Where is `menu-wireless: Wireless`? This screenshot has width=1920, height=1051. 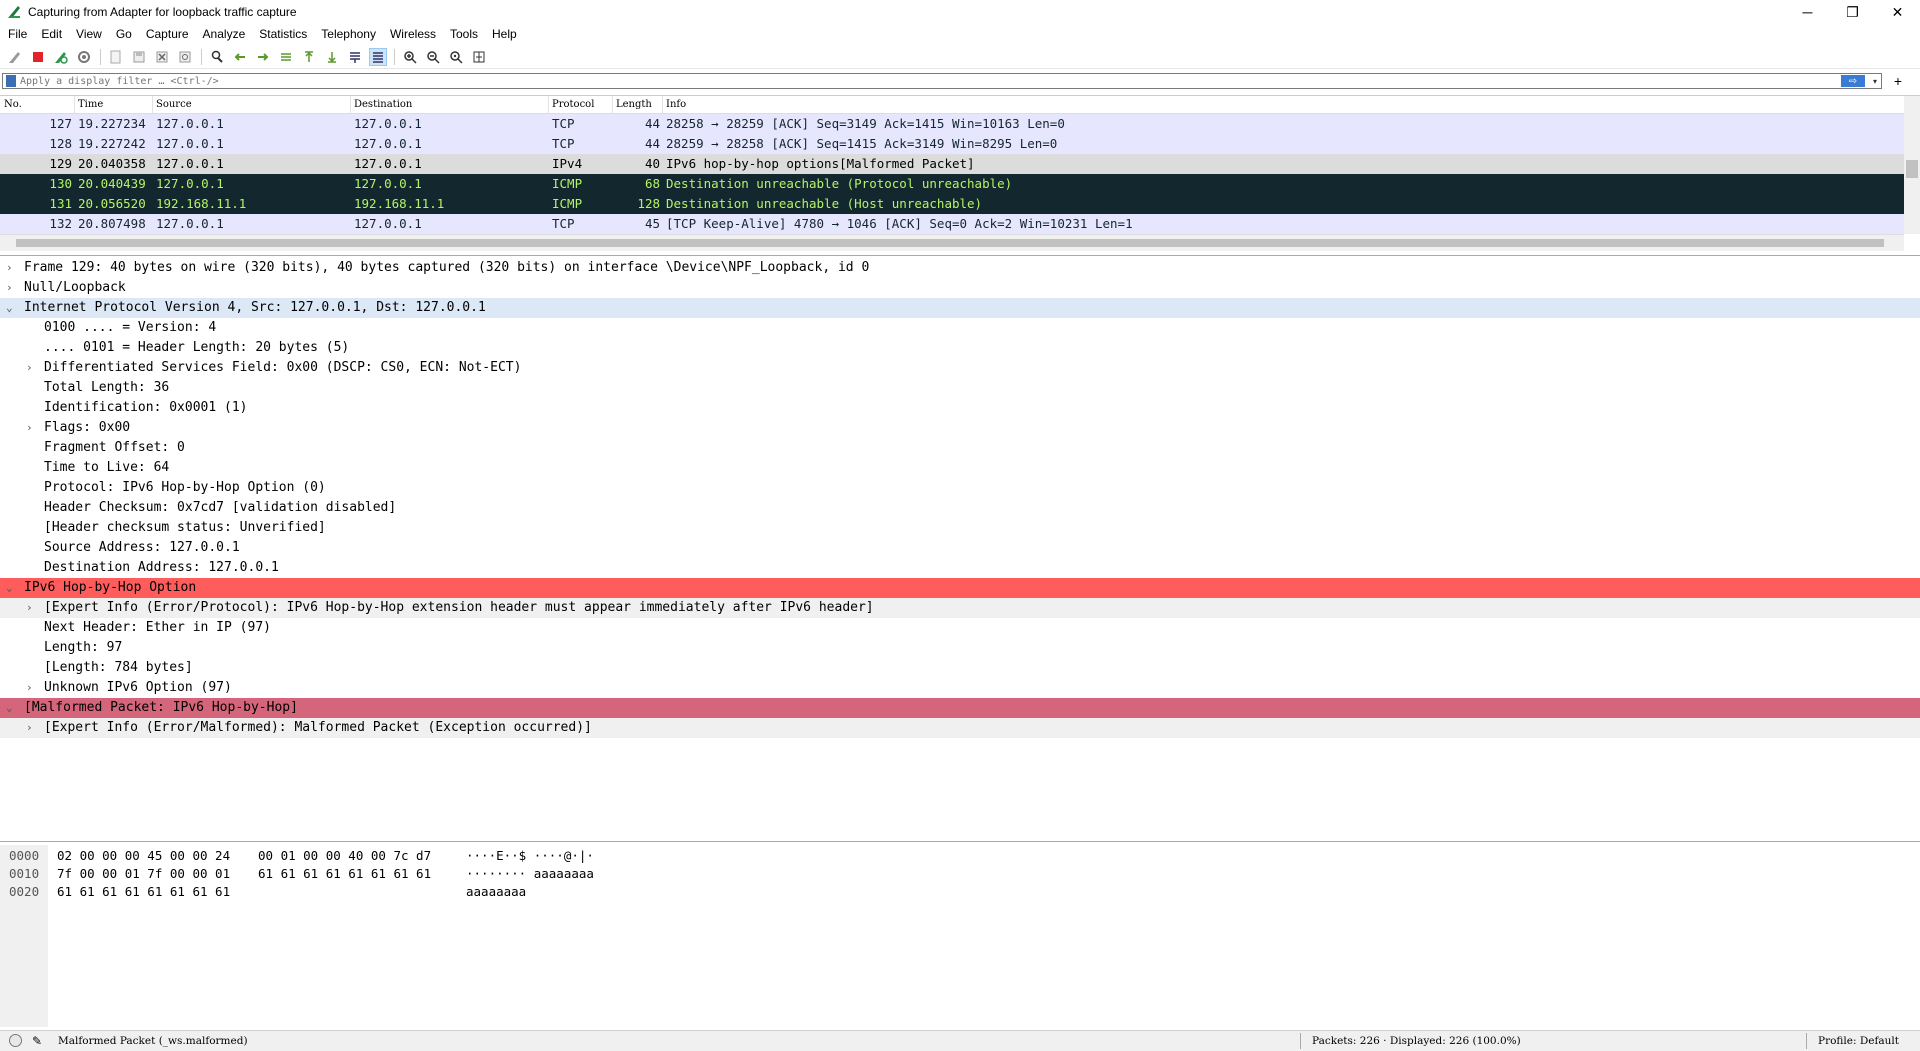 menu-wireless: Wireless is located at coordinates (413, 34).